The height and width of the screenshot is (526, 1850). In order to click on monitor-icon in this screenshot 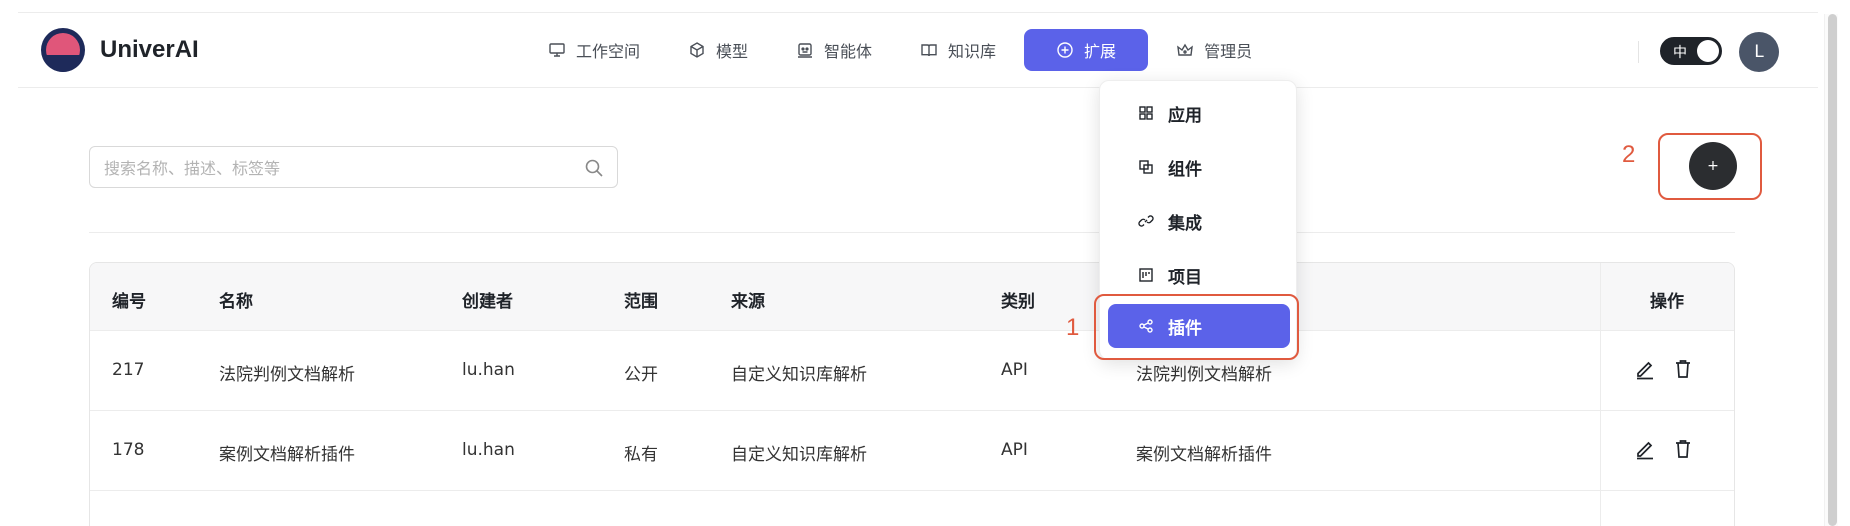, I will do `click(557, 50)`.